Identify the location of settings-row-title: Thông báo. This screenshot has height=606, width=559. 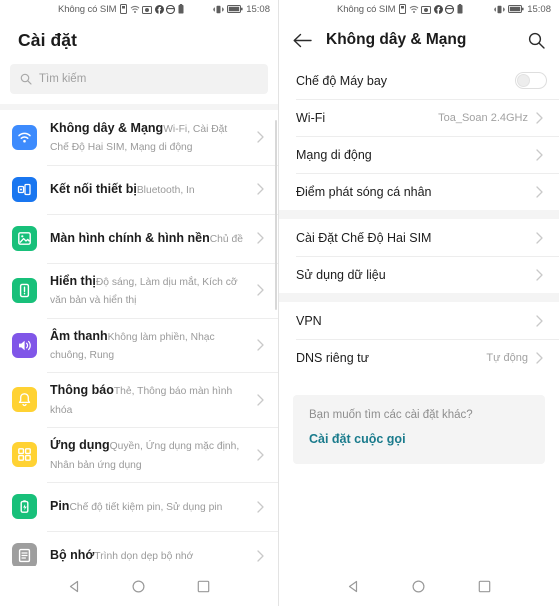
(82, 390).